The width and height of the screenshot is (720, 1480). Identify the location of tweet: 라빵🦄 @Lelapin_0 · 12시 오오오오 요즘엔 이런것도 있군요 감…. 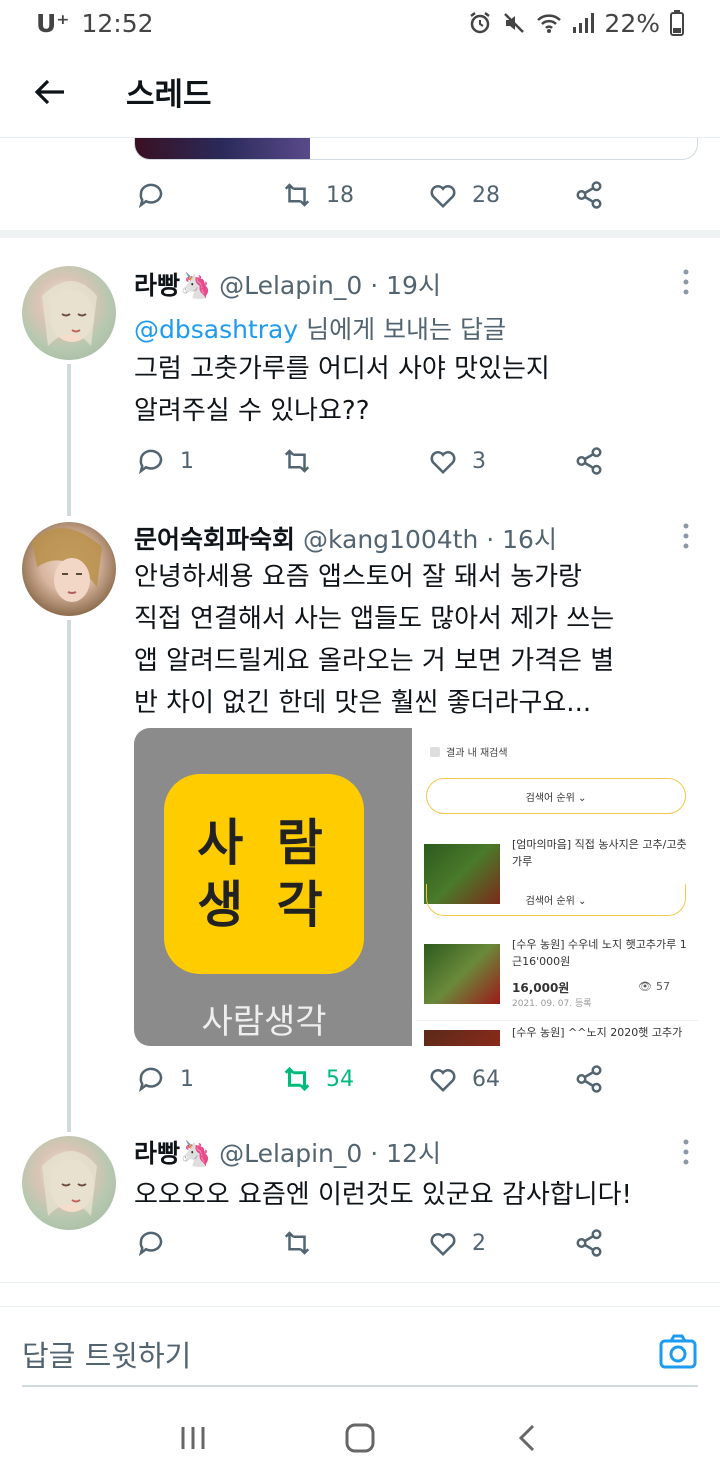
(360, 1200).